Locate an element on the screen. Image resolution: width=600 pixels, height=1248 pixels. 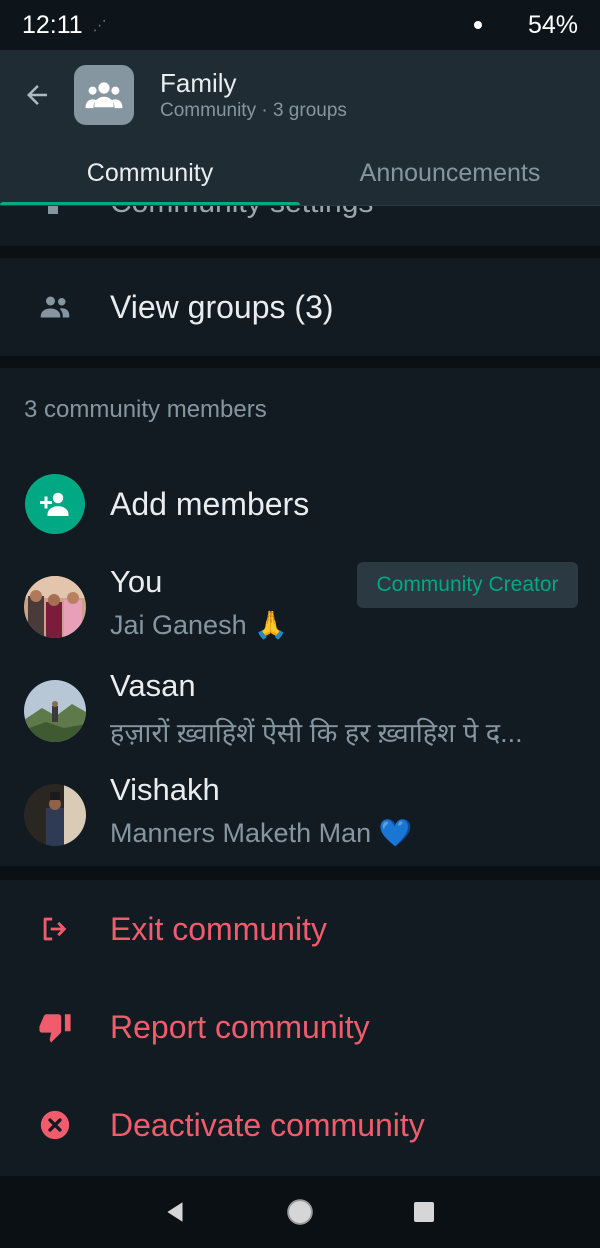
nav-home-button is located at coordinates (300, 1212).